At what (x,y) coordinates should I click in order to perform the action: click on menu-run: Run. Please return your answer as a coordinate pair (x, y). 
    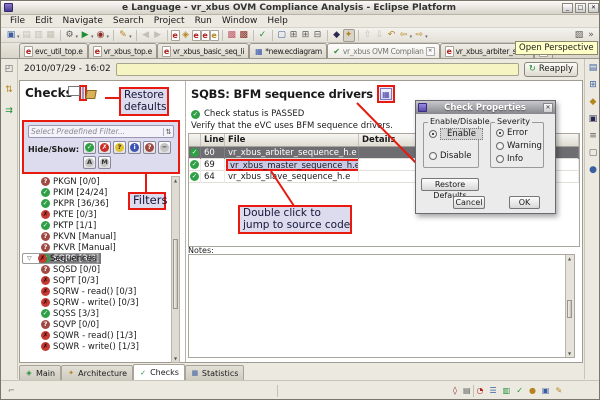
    Looking at the image, I should click on (203, 21).